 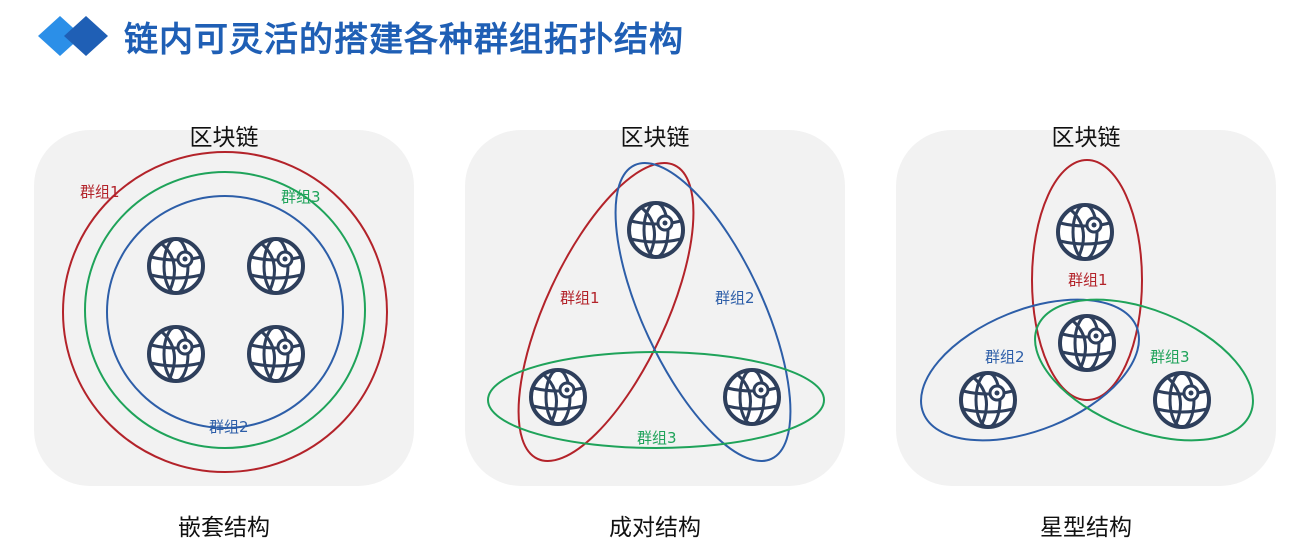 What do you see at coordinates (606, 312) in the screenshot?
I see `group1-ellipse` at bounding box center [606, 312].